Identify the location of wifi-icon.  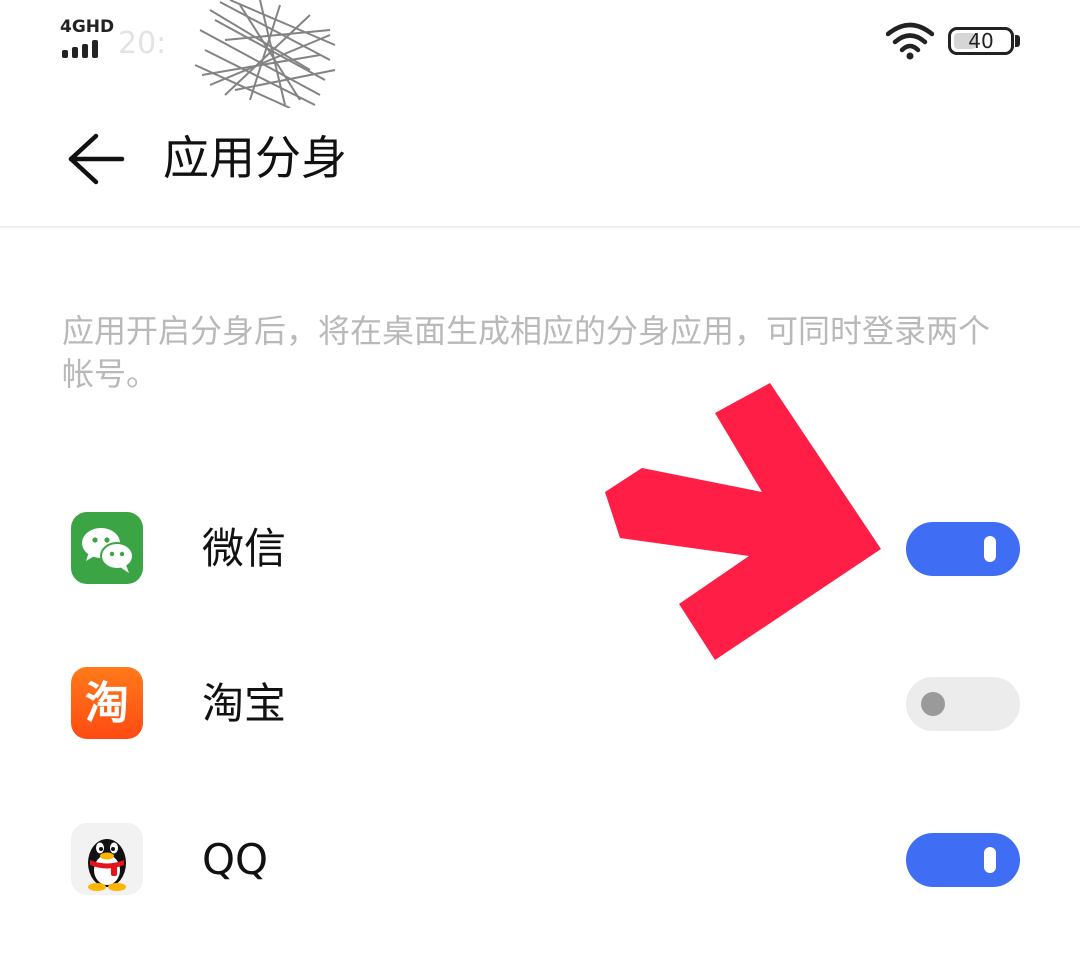
(910, 41).